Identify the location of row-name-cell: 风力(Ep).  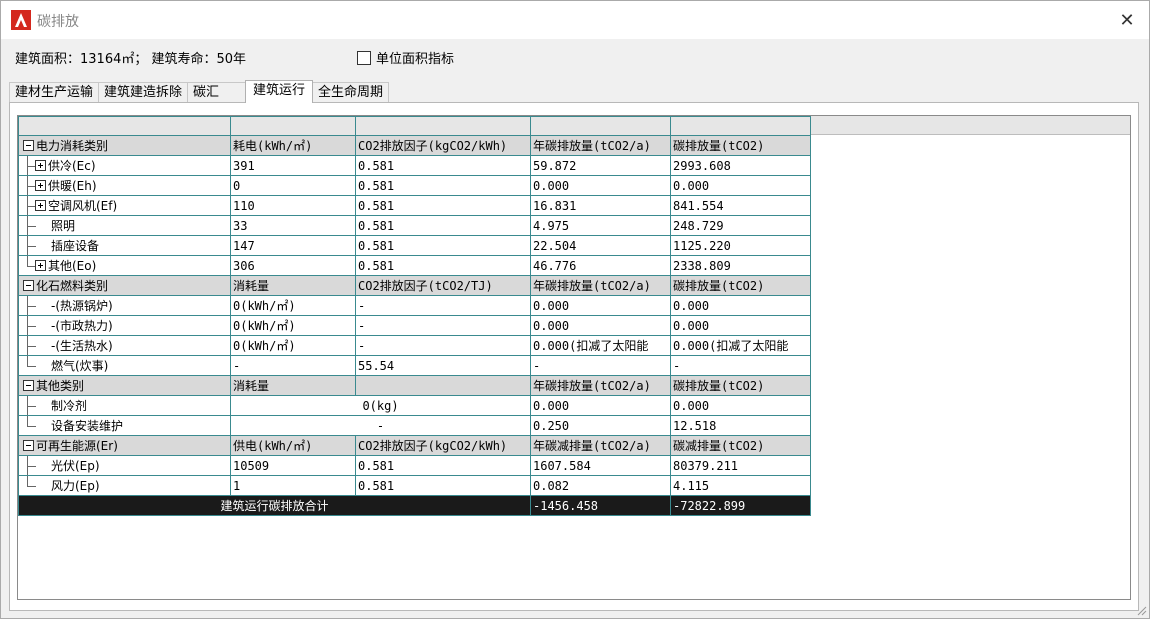
(124, 485).